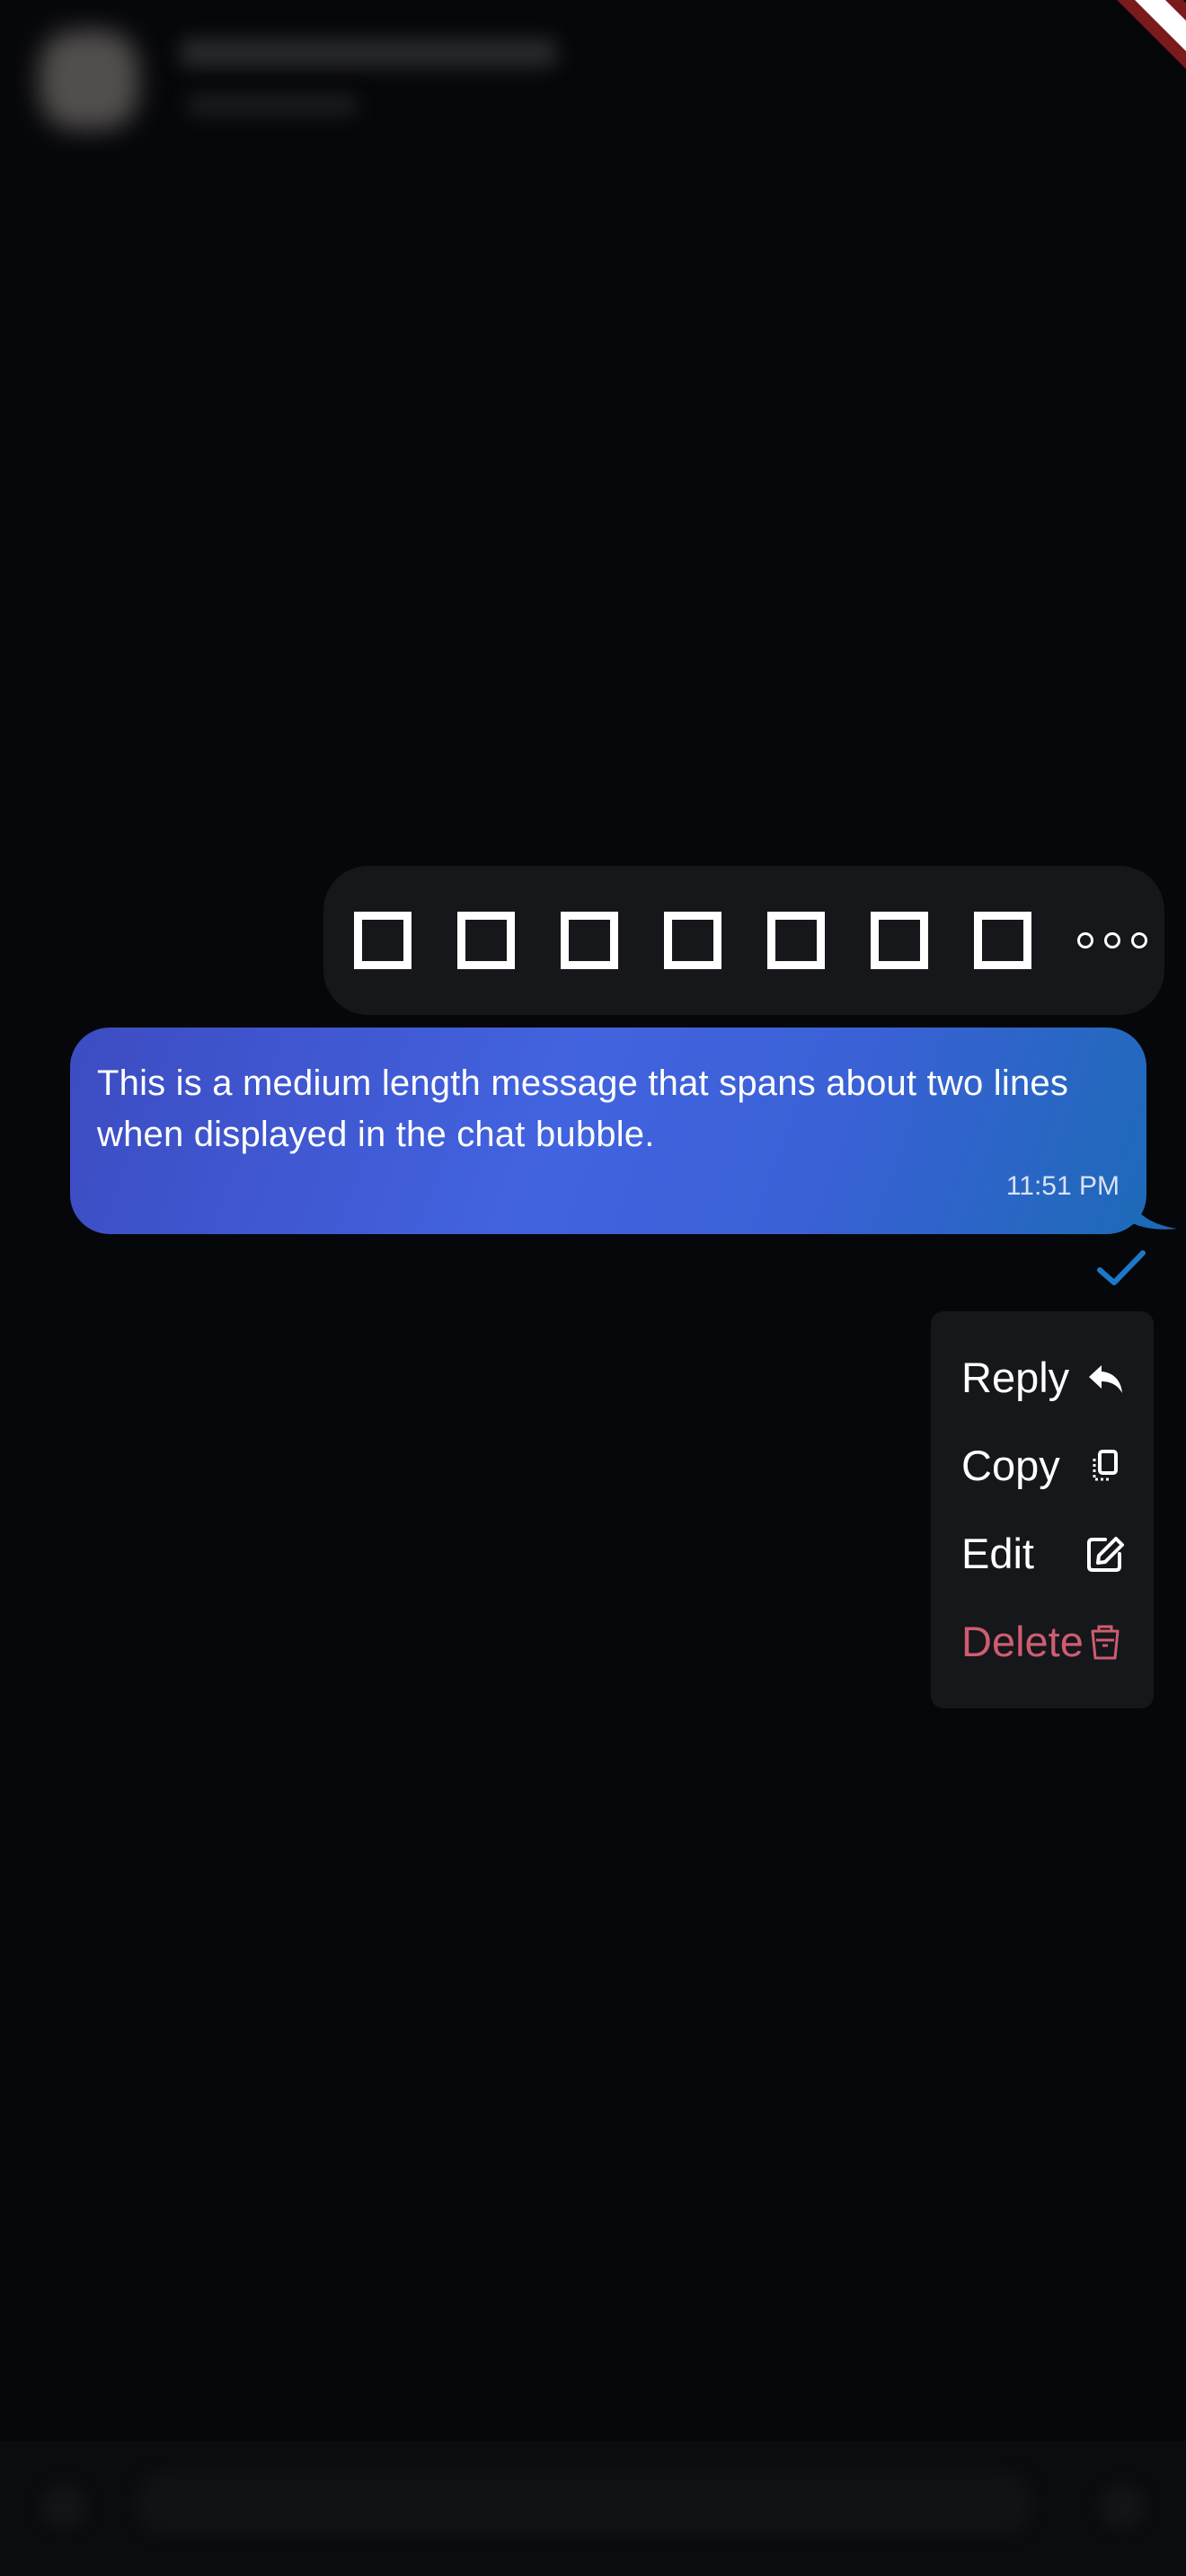  I want to click on menu-item-copy: Copy, so click(1057, 1462).